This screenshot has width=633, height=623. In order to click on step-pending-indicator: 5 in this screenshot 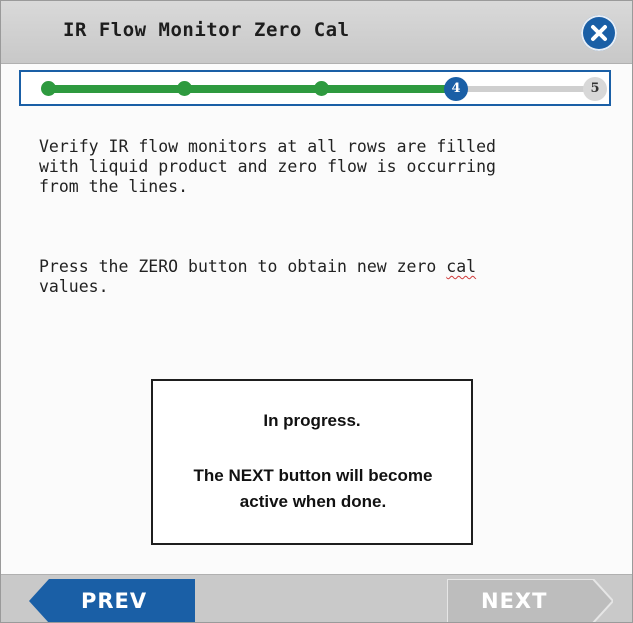, I will do `click(595, 89)`.